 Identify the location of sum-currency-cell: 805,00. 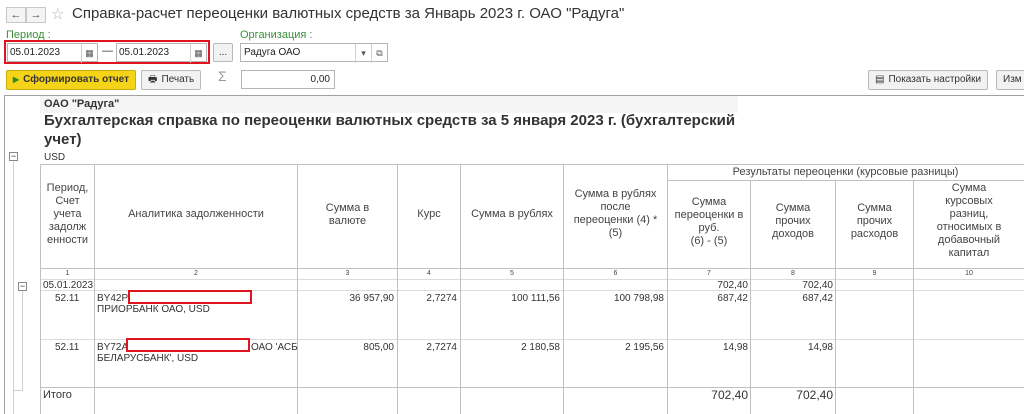
(378, 347).